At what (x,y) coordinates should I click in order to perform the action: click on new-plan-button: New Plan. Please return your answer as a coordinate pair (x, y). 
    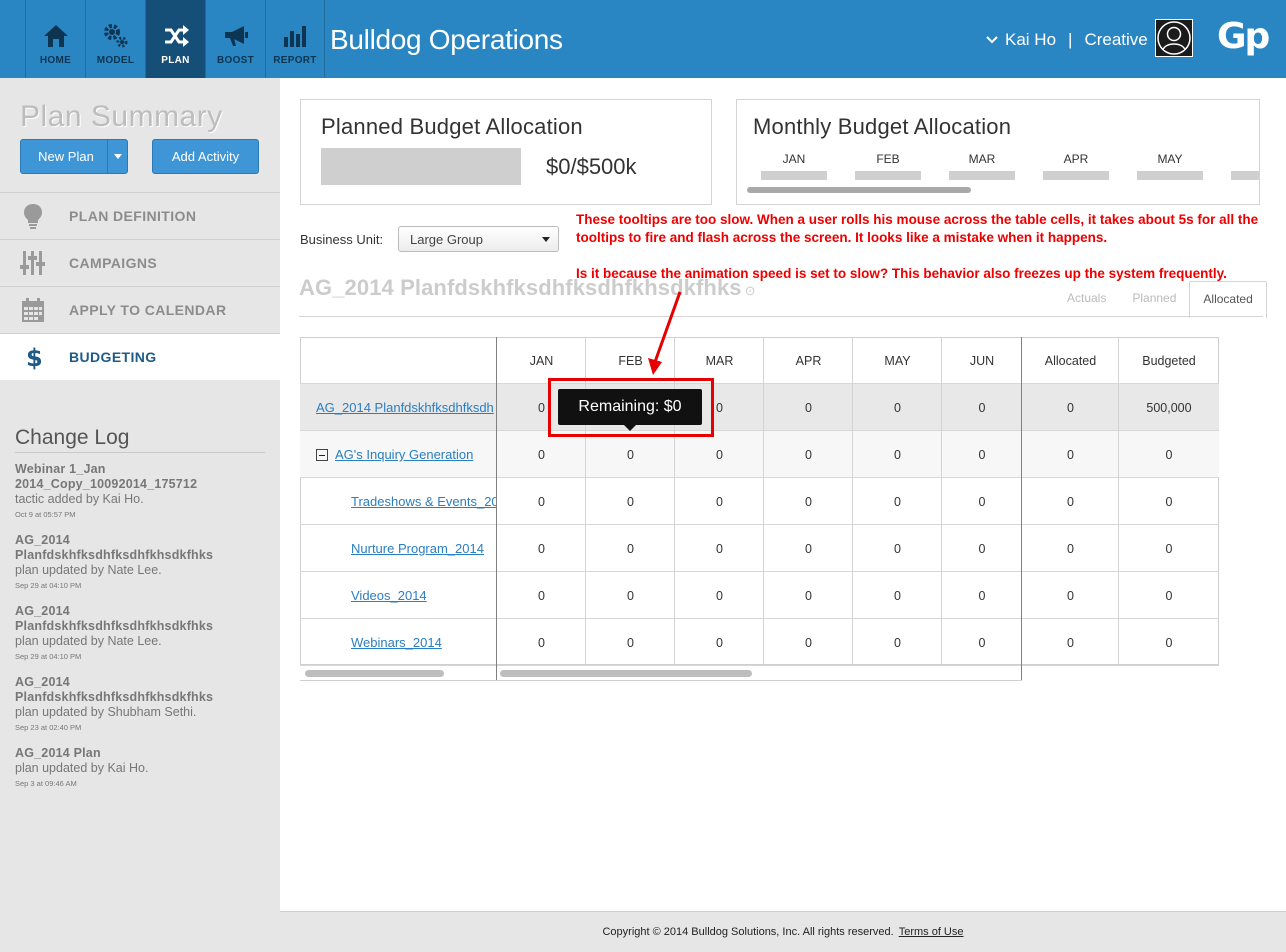
    Looking at the image, I should click on (74, 156).